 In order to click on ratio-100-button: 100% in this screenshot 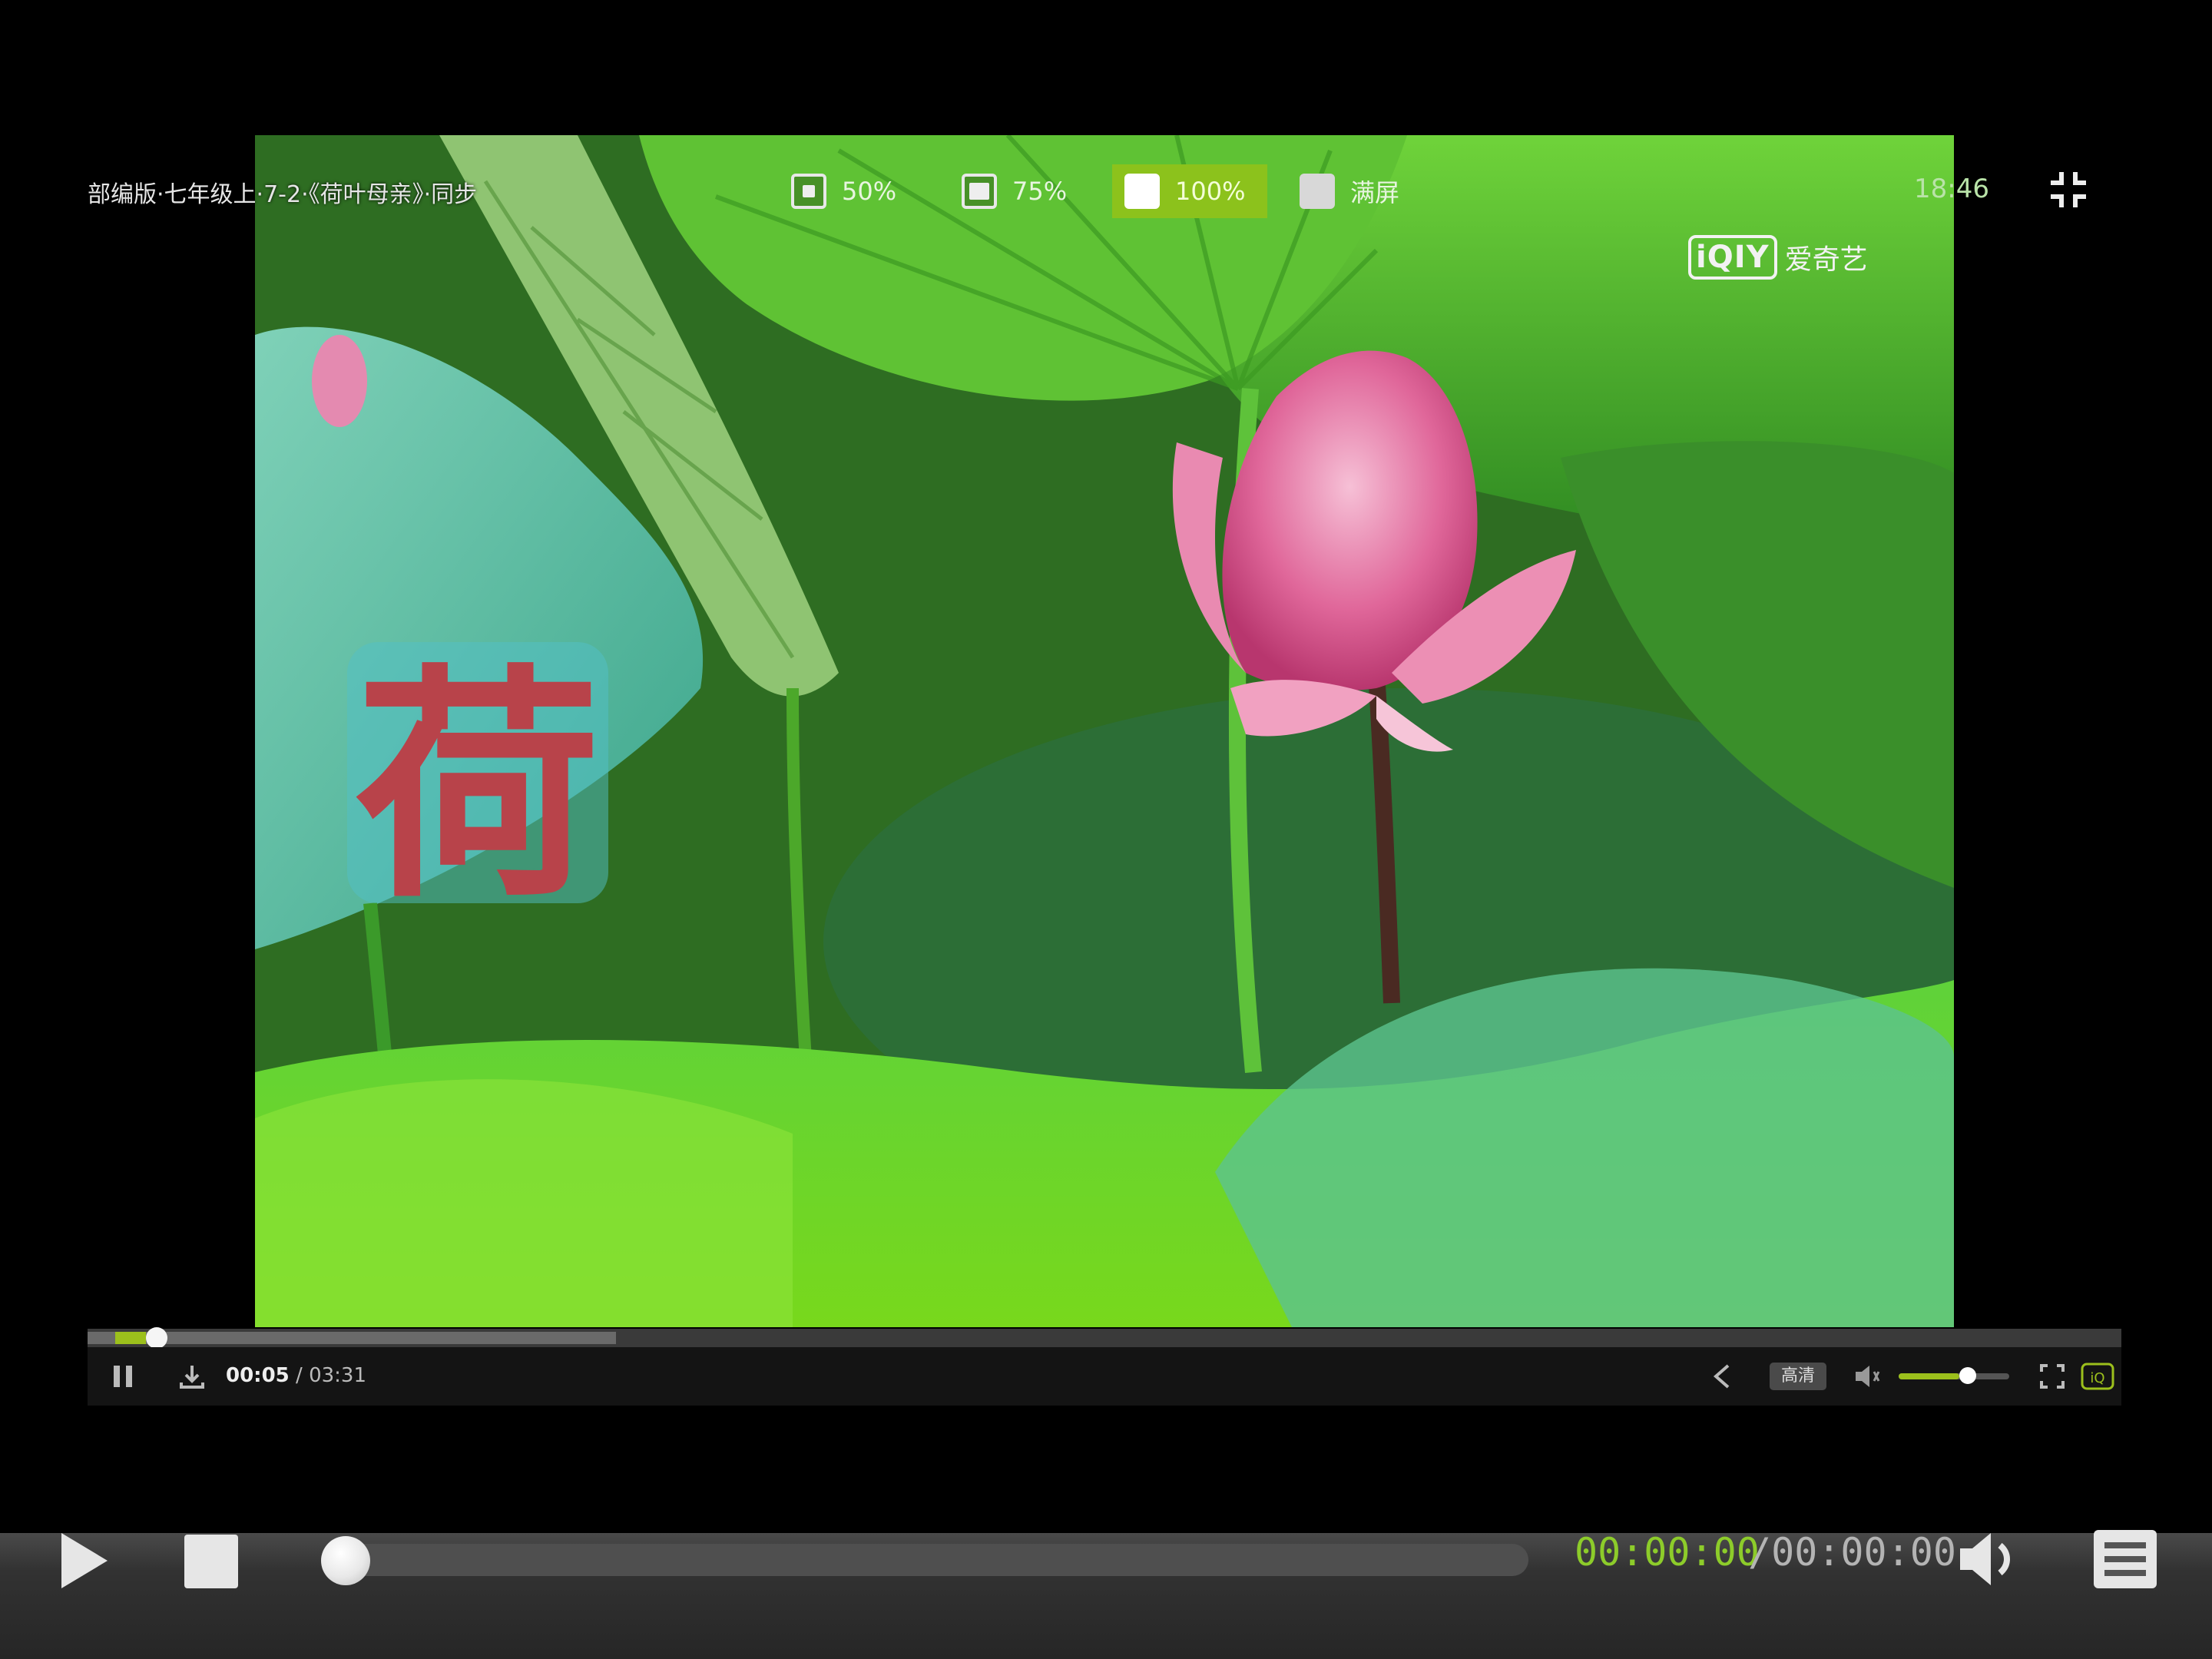, I will do `click(1190, 191)`.